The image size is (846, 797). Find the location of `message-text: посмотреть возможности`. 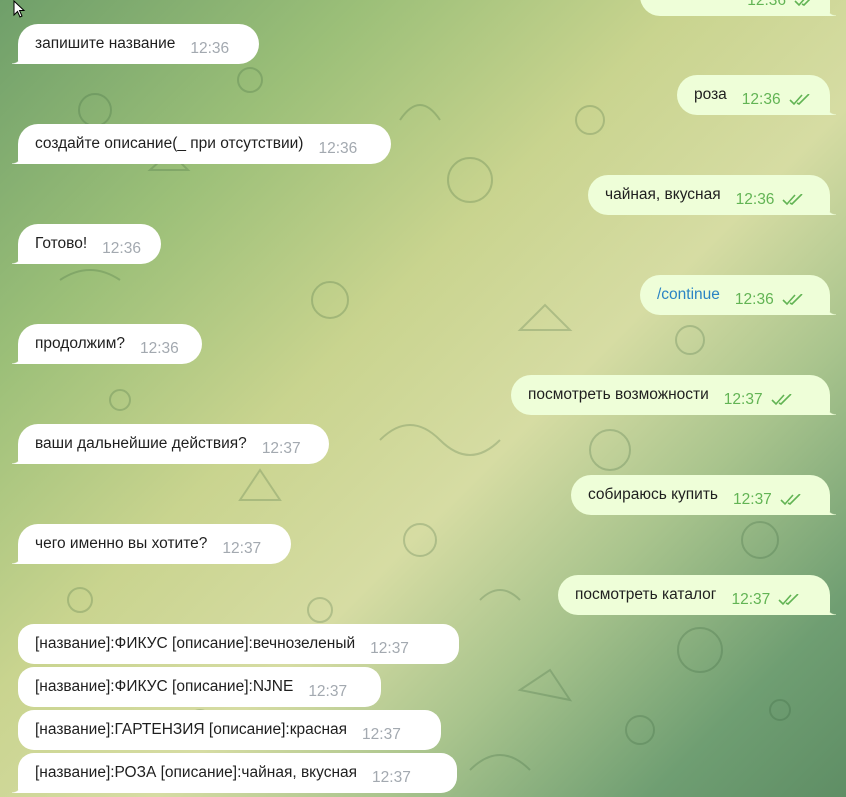

message-text: посмотреть возможности is located at coordinates (618, 394).